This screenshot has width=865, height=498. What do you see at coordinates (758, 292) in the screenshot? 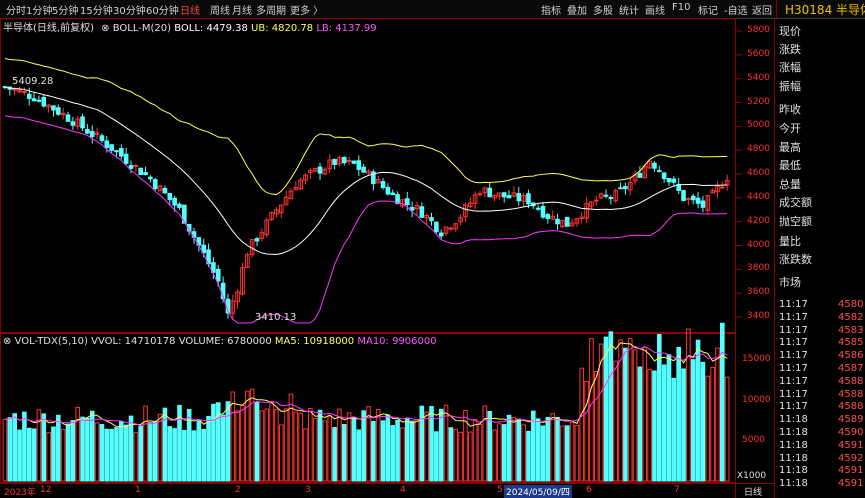
I see `price-tick-label: 3600` at bounding box center [758, 292].